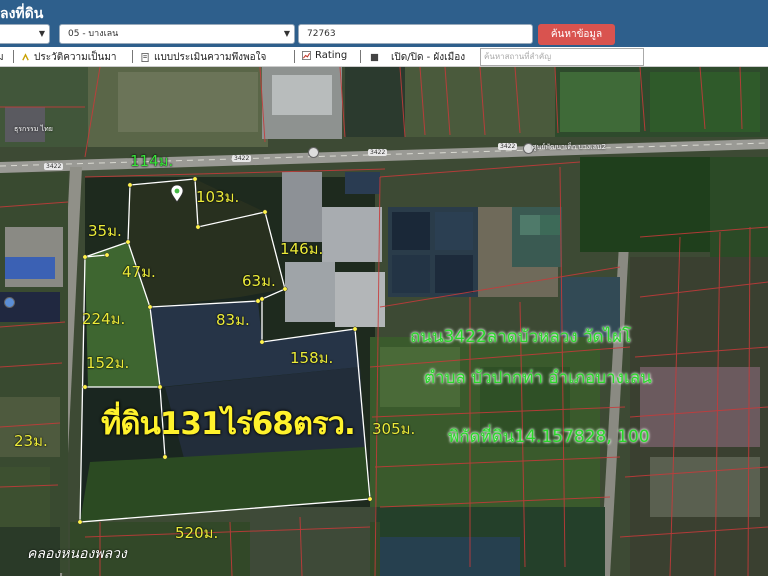 This screenshot has height=576, width=768. I want to click on toolbar-item-history: ประวัติความเป็นมา, so click(69, 57).